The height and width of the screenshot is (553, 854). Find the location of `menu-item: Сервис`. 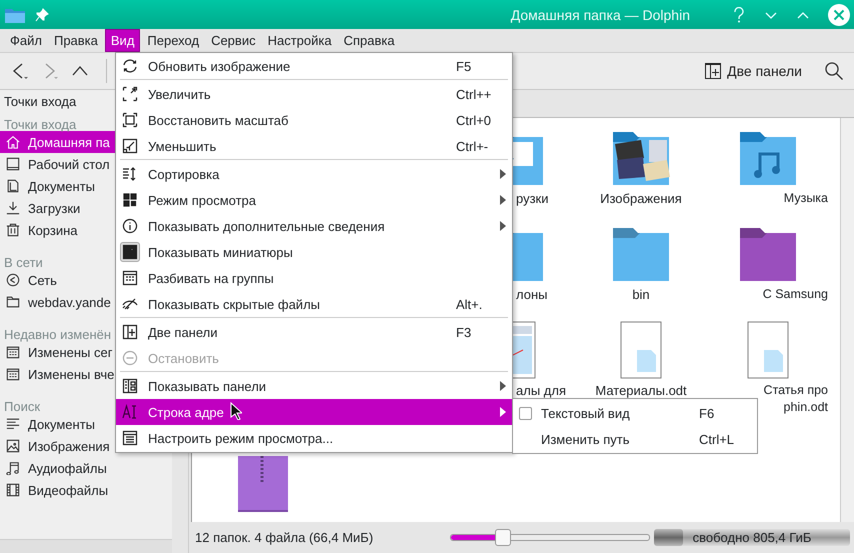

menu-item: Сервис is located at coordinates (233, 40).